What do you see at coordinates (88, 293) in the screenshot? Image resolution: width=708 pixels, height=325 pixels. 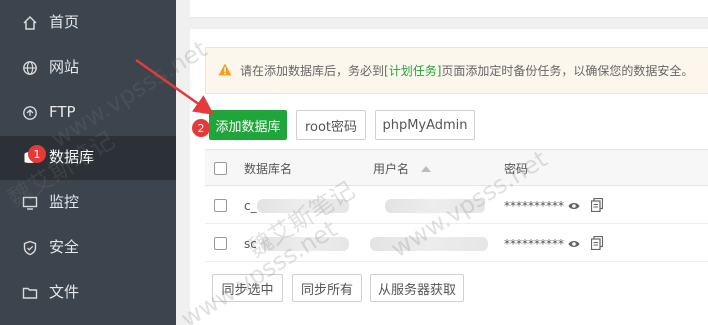 I see `sidebar-item-files: 文件` at bounding box center [88, 293].